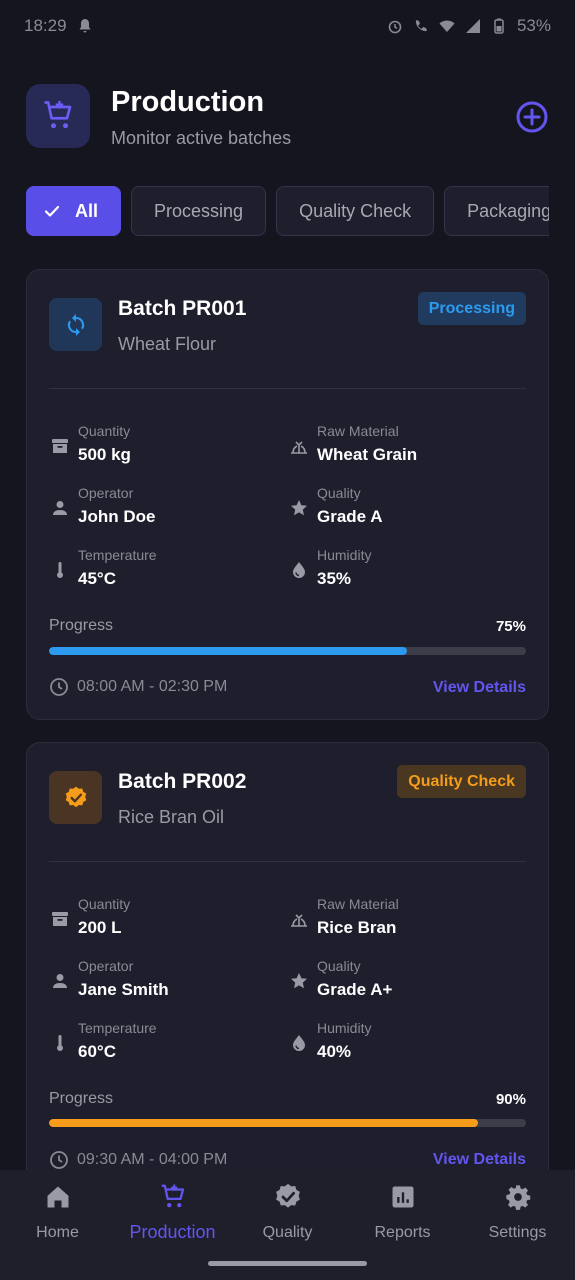 The height and width of the screenshot is (1280, 575). I want to click on temperature-field: Temperature 45°C, so click(164, 572).